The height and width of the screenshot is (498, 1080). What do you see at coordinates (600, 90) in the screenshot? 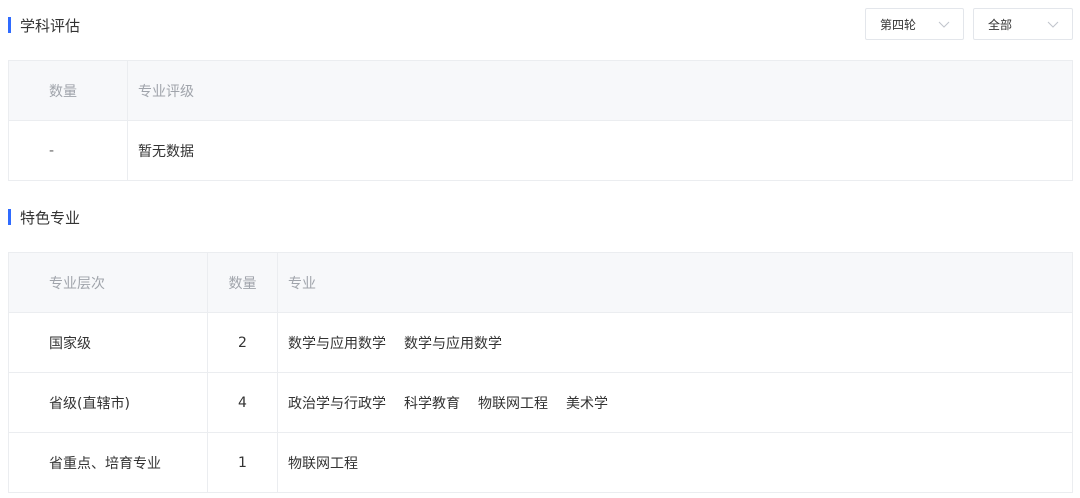
I see `column-header-rating: 专业评级` at bounding box center [600, 90].